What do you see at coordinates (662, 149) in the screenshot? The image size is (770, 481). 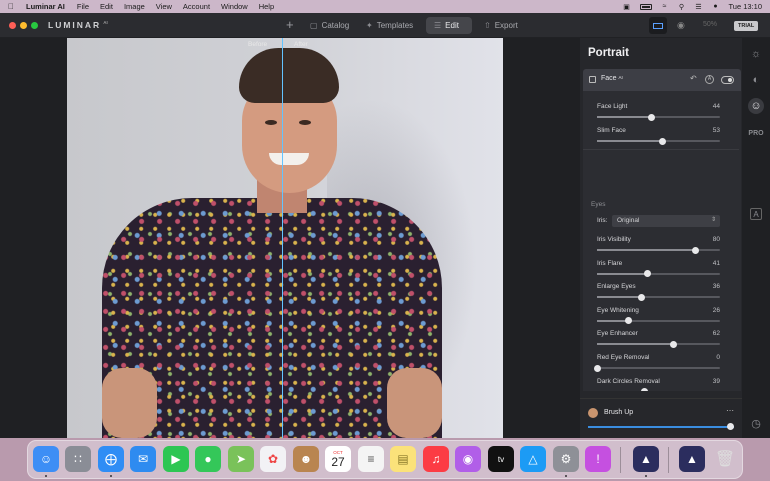 I see `section-divider` at bounding box center [662, 149].